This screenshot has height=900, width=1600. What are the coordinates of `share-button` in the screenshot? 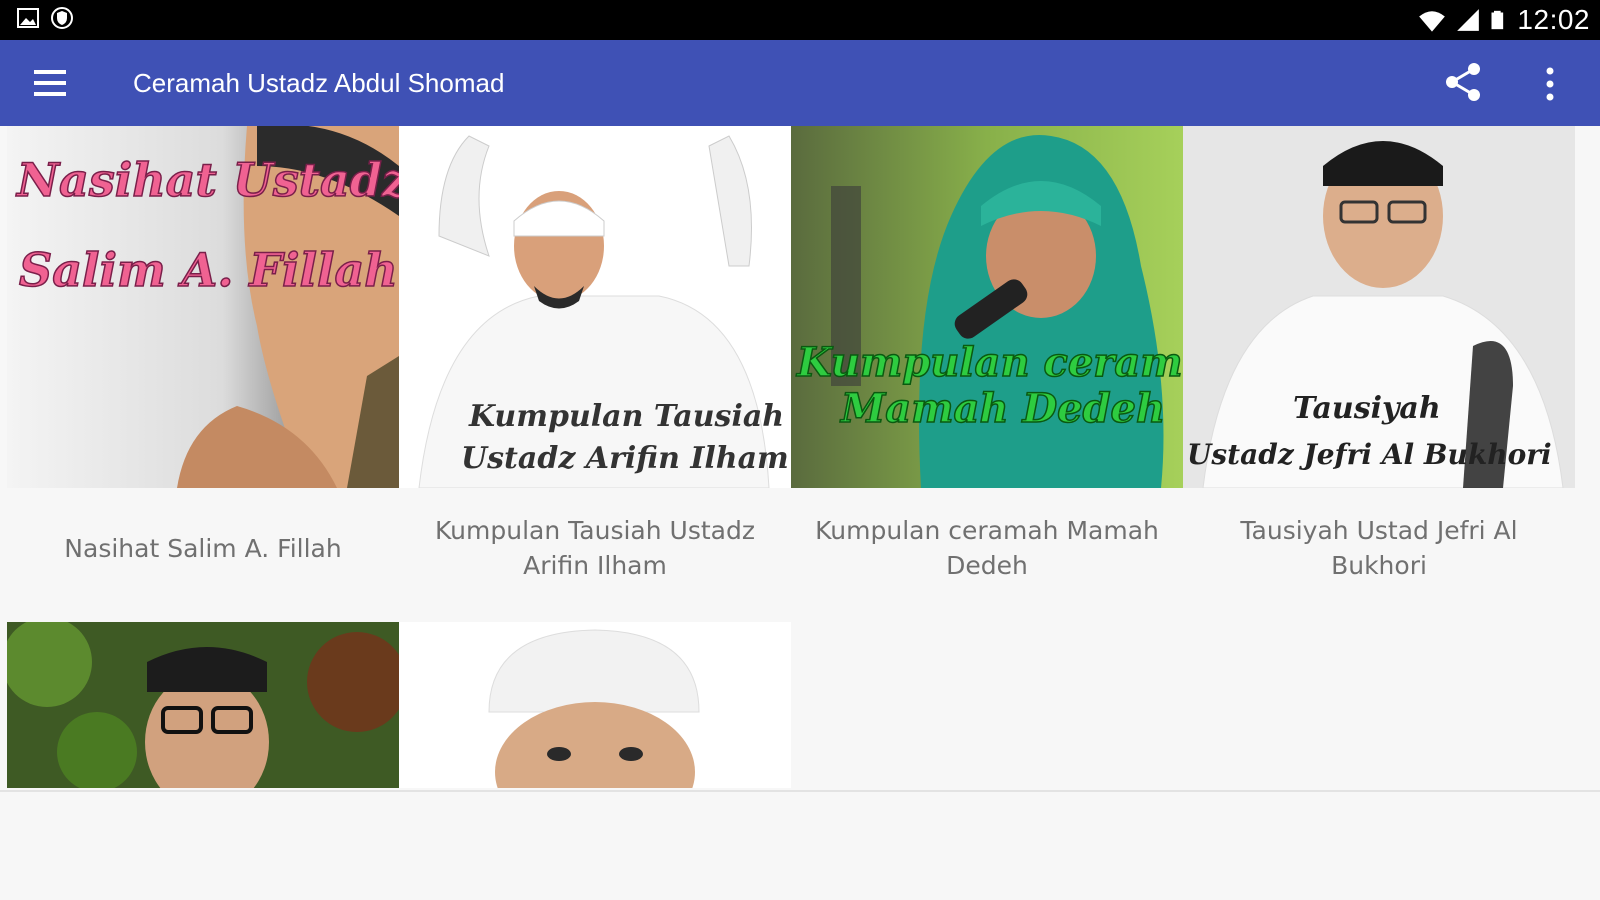 It's located at (1464, 82).